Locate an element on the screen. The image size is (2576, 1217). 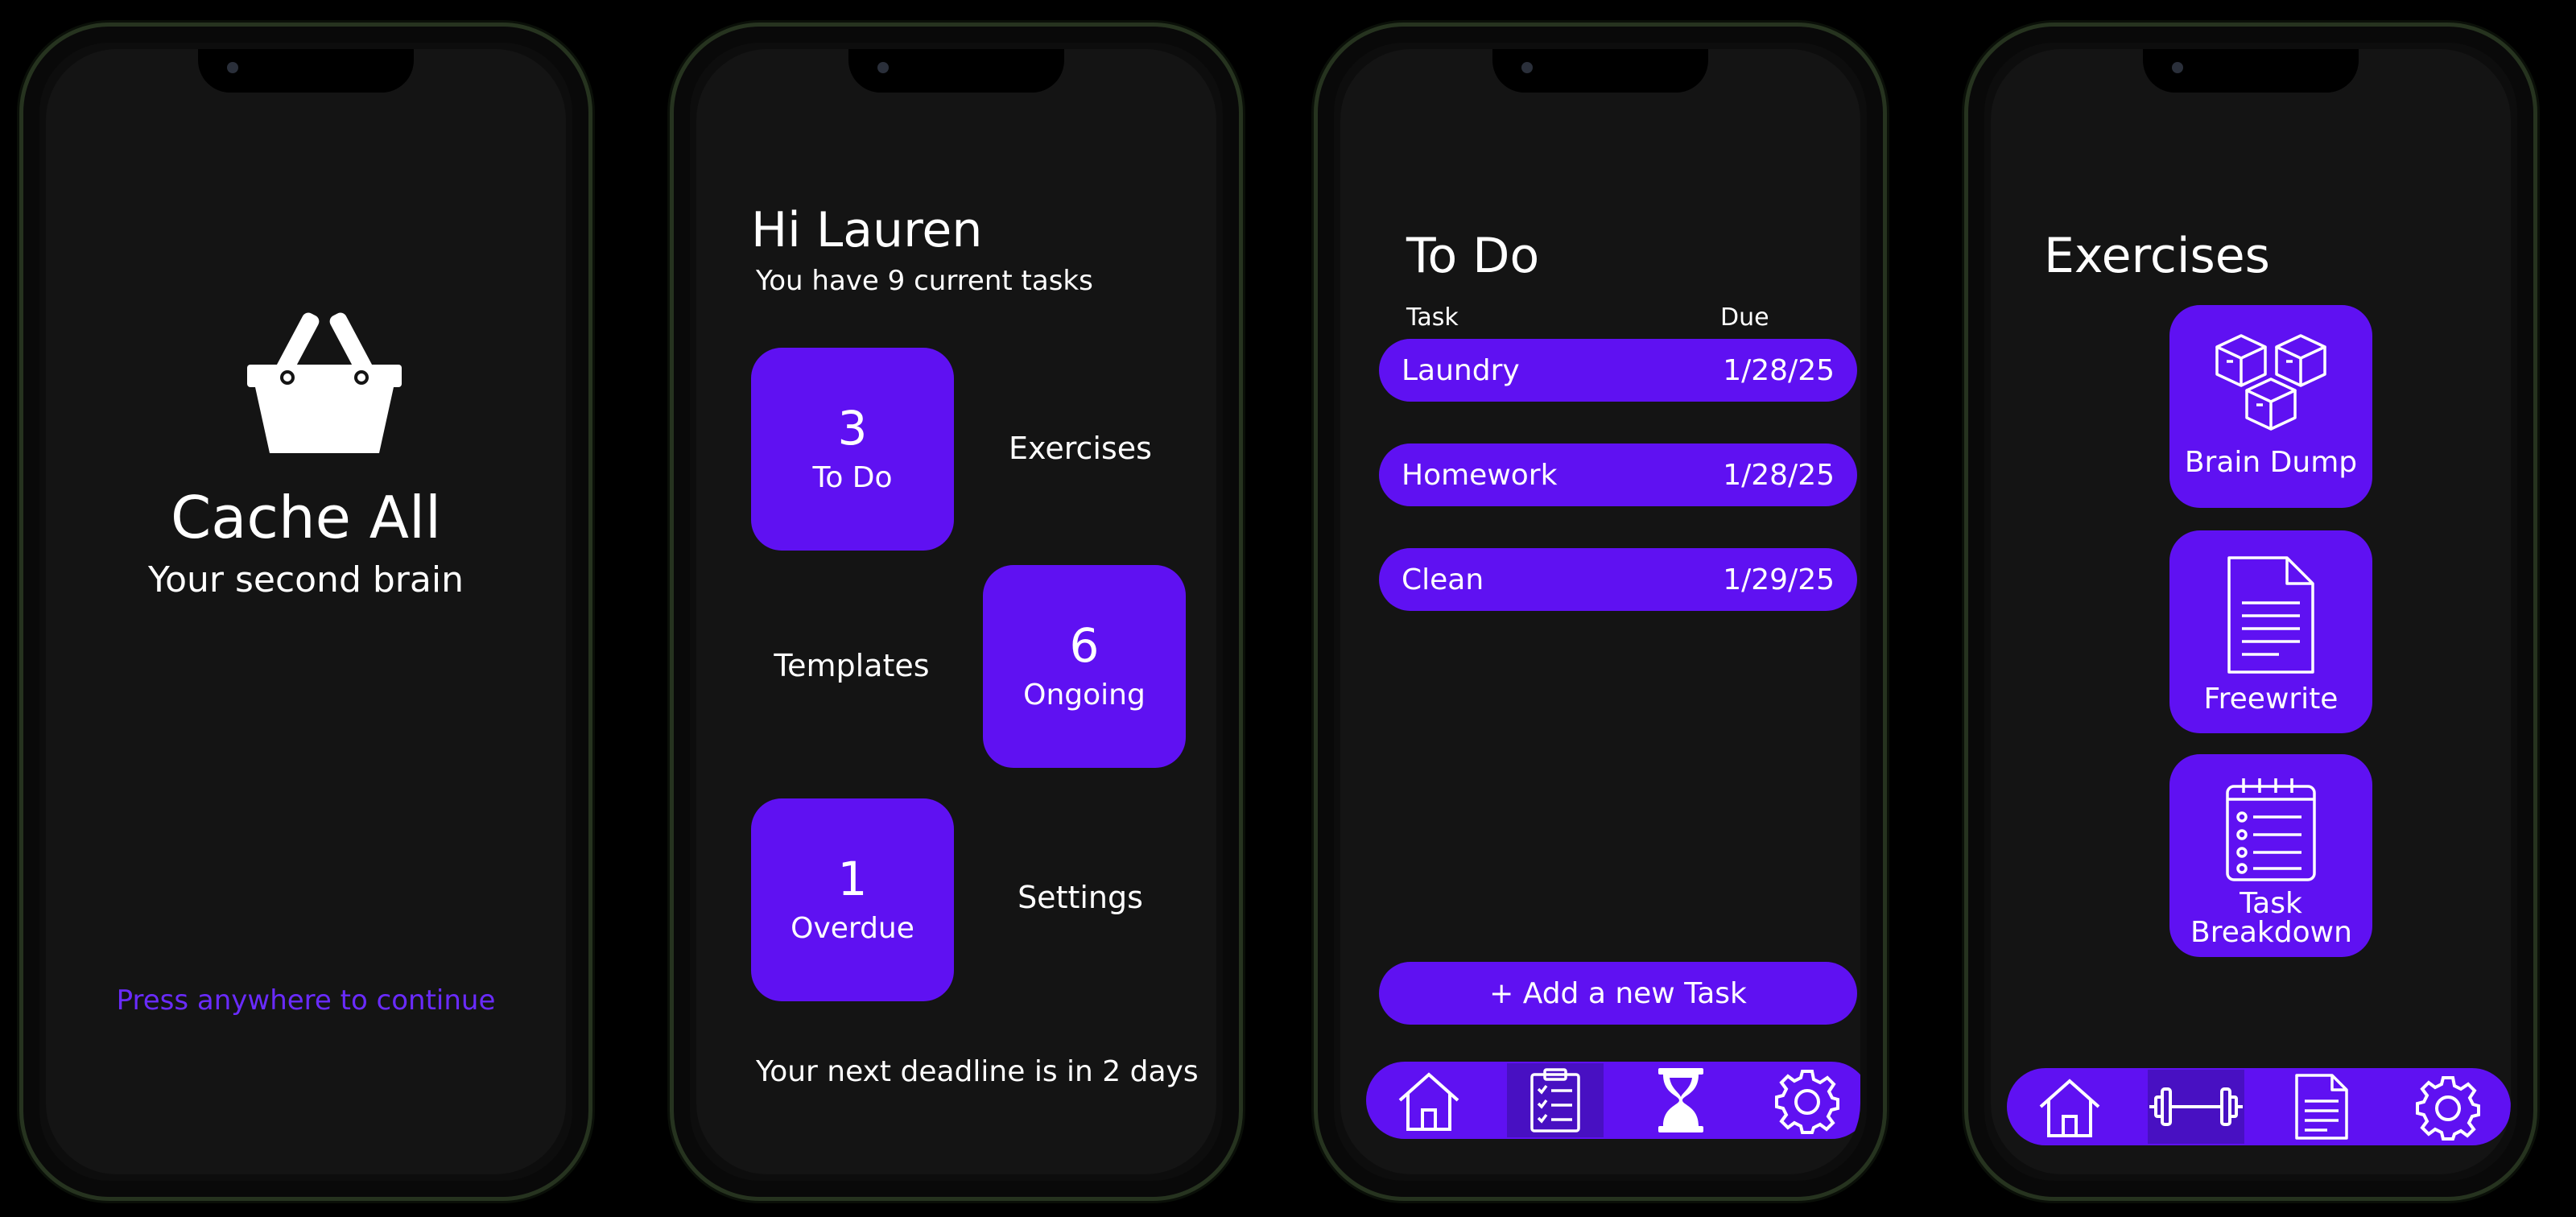
notepad-list-icon is located at coordinates (2271, 829).